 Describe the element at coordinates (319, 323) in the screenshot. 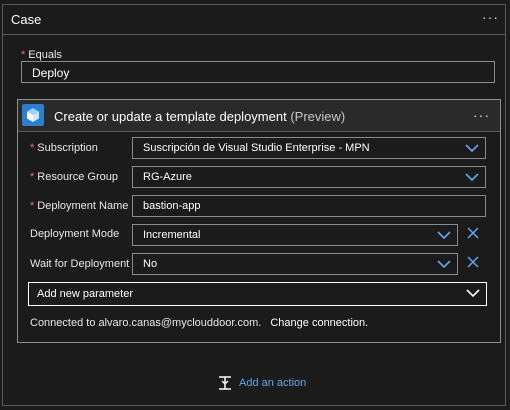

I see `change-connection-link: Change connection.` at that location.